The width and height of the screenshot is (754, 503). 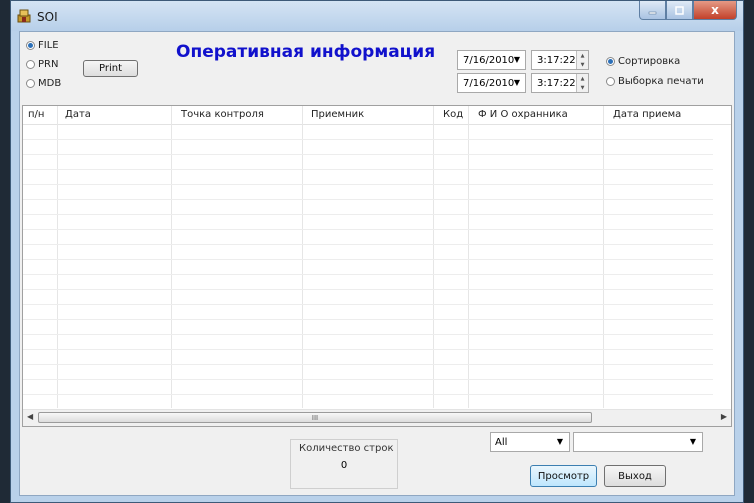 What do you see at coordinates (724, 416) in the screenshot?
I see `scroll-right-icon: ▶` at bounding box center [724, 416].